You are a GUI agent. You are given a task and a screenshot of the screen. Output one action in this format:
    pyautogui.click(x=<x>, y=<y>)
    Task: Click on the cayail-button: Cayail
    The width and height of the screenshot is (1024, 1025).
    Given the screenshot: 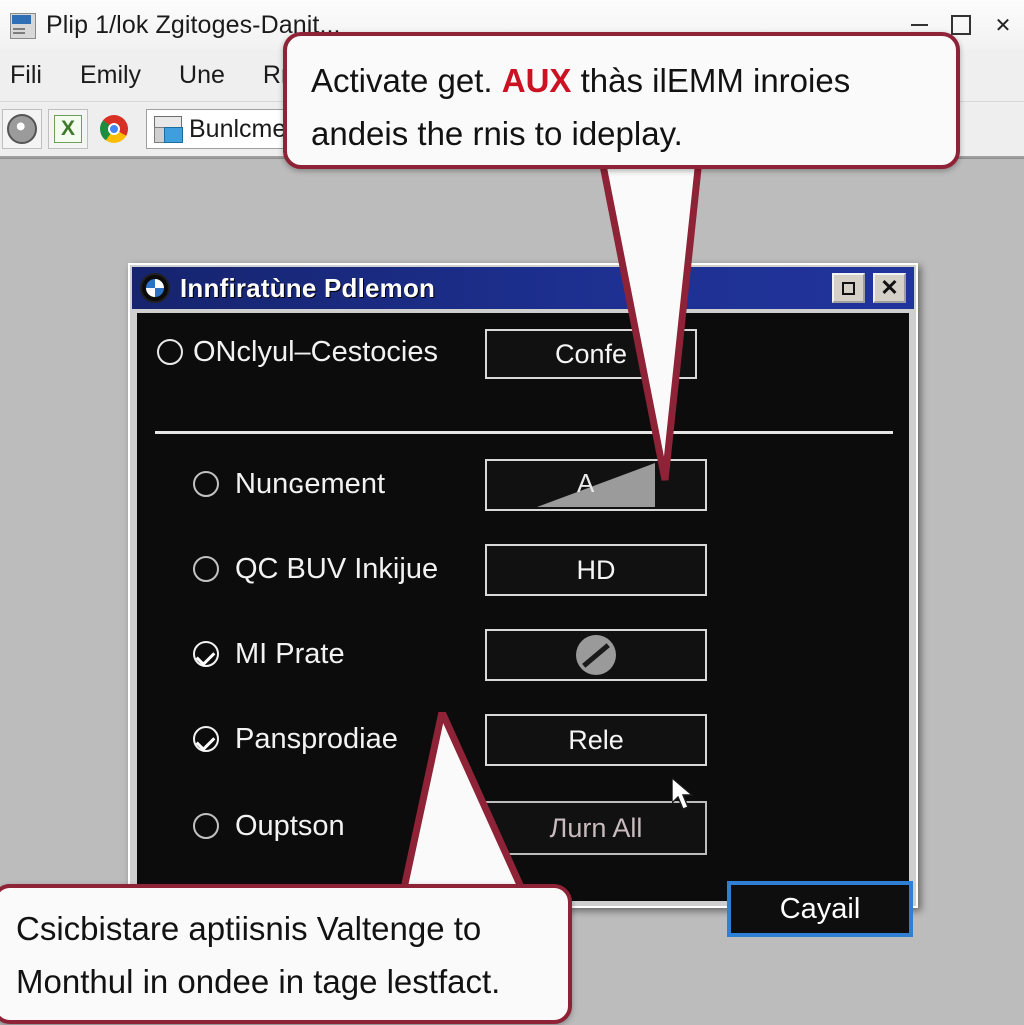 What is the action you would take?
    pyautogui.click(x=820, y=909)
    